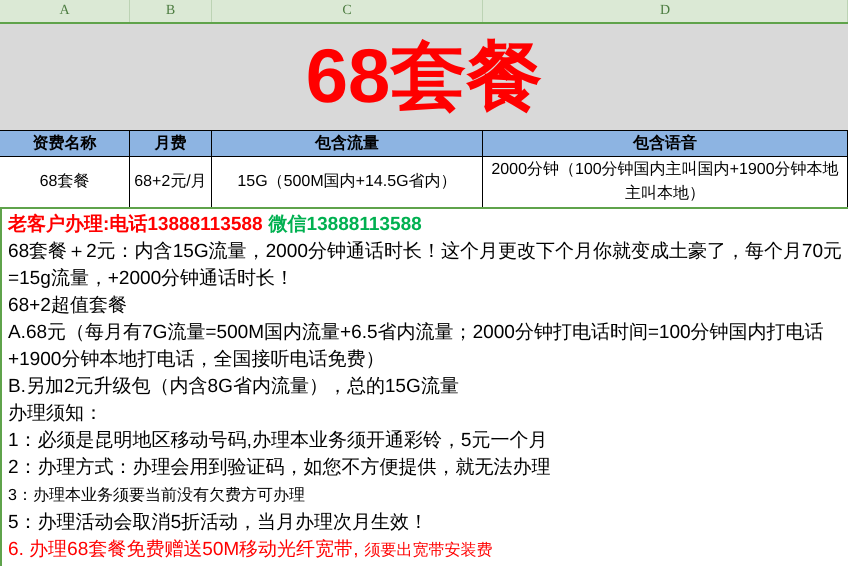 Image resolution: width=848 pixels, height=586 pixels. Describe the element at coordinates (65, 11) in the screenshot. I see `column-header: A` at that location.